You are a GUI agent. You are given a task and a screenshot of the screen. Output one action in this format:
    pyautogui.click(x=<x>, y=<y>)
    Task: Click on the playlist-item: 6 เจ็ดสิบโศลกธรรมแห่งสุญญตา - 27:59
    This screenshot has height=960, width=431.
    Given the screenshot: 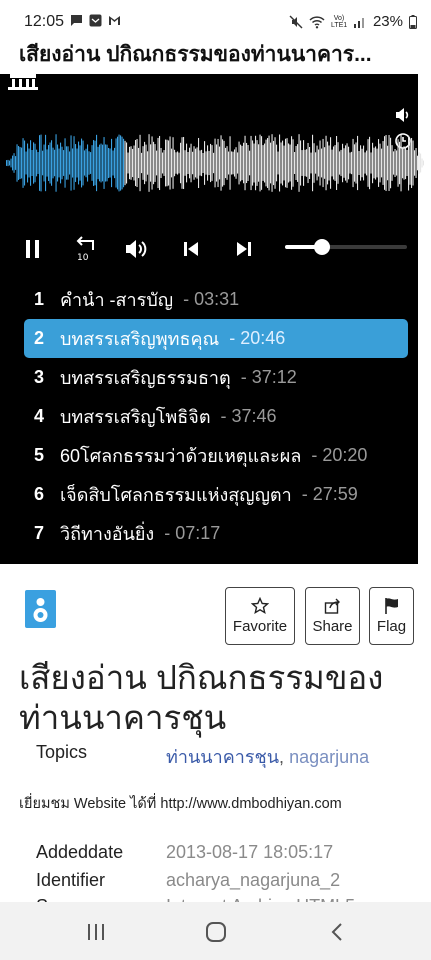 What is the action you would take?
    pyautogui.click(x=216, y=494)
    